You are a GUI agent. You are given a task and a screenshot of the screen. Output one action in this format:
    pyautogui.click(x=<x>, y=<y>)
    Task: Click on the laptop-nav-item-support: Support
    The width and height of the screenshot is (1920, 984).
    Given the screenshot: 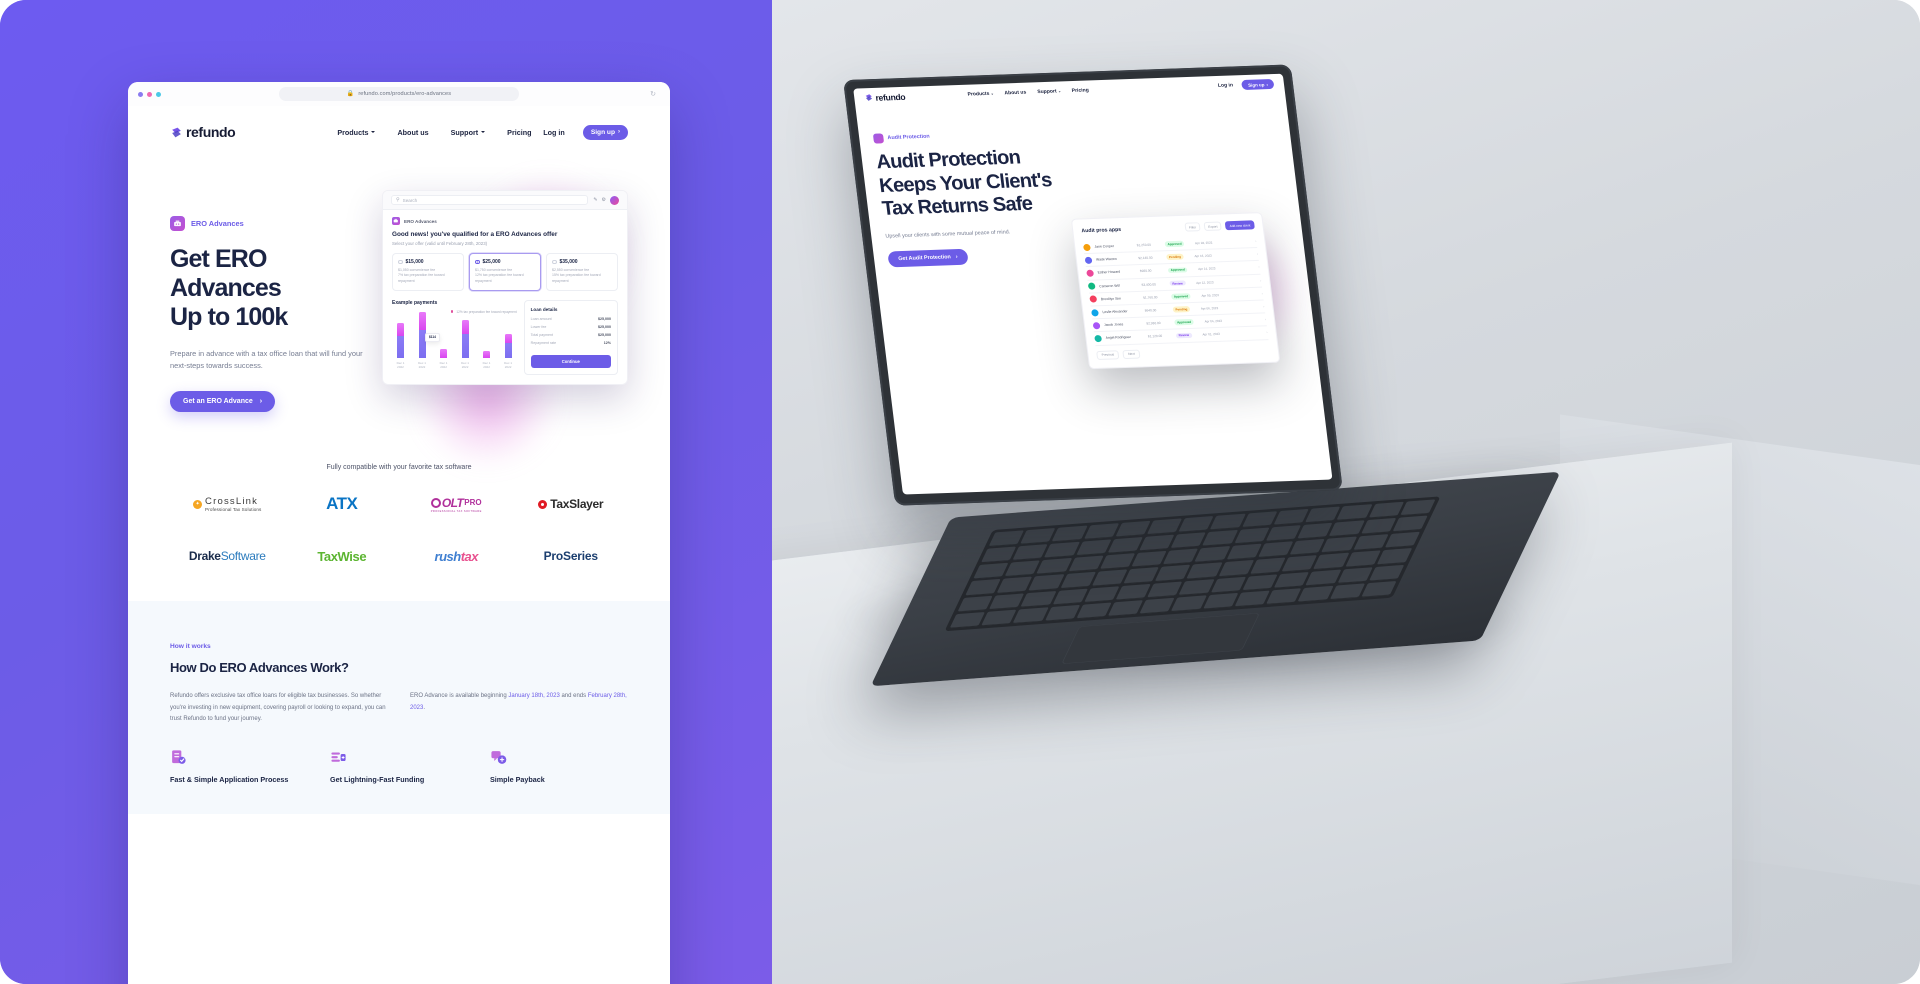 What is the action you would take?
    pyautogui.click(x=1049, y=91)
    